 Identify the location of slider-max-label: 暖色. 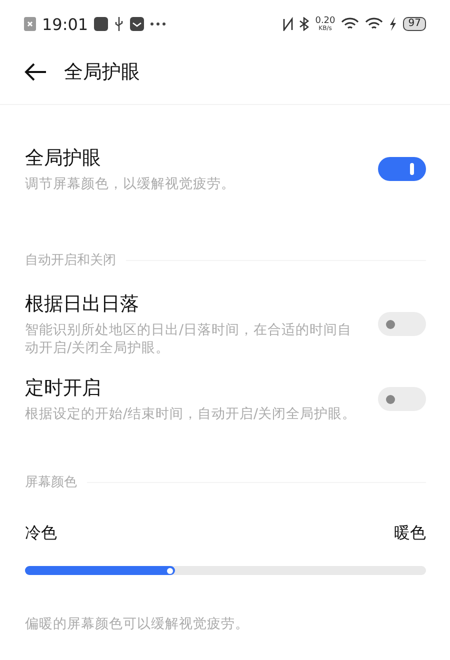
(410, 533).